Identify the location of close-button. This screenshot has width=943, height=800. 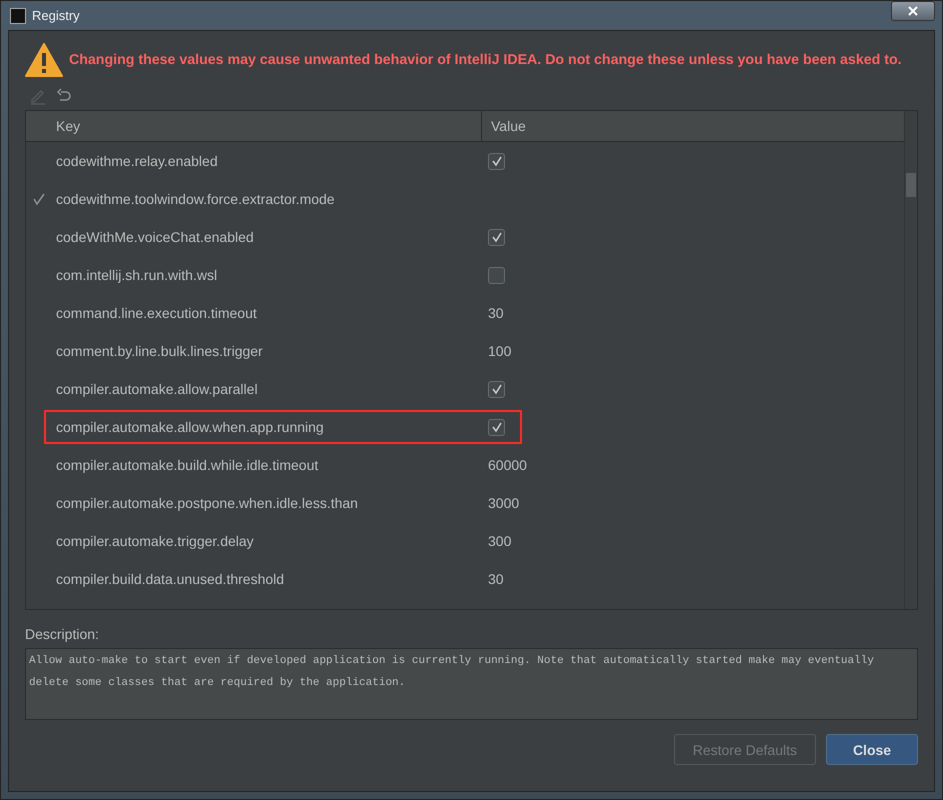
(913, 11).